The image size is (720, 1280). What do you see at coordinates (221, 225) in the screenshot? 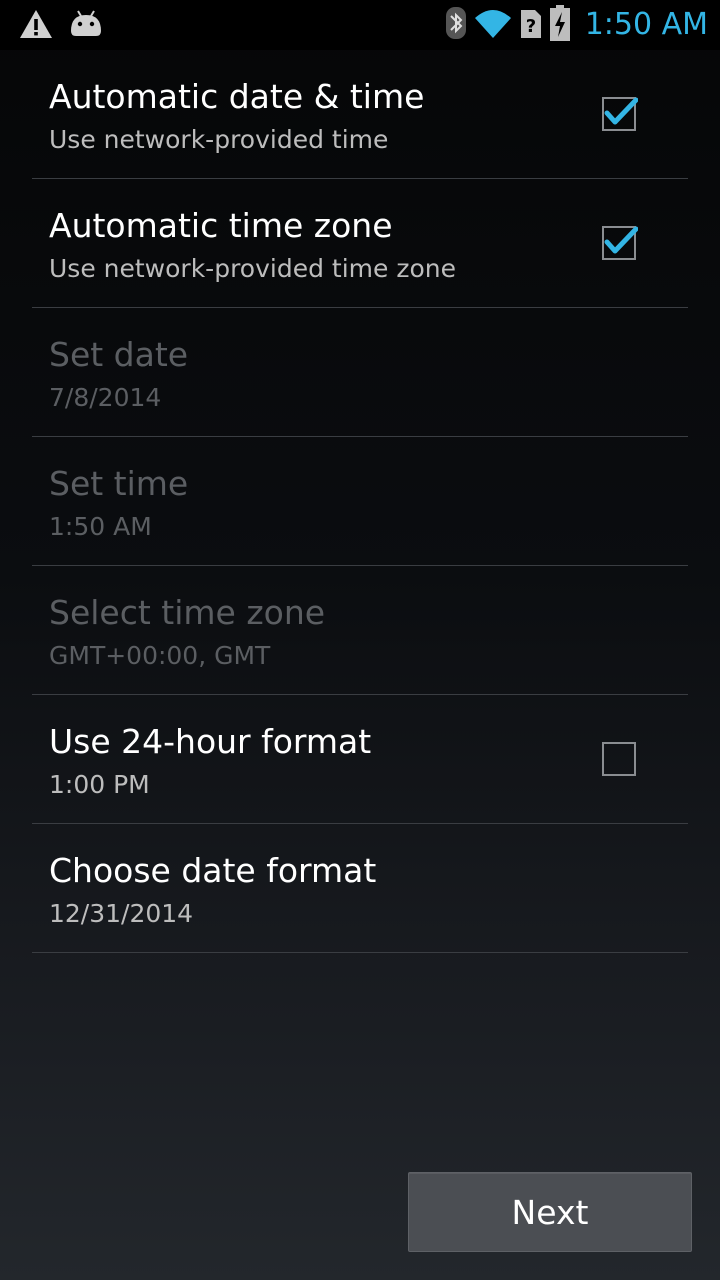
I see `setting-title: Automatic time zone` at bounding box center [221, 225].